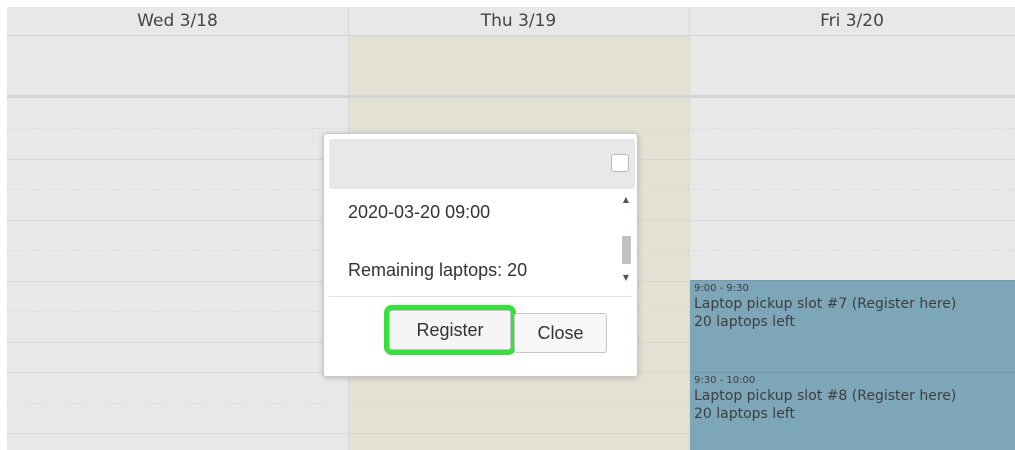 This screenshot has height=450, width=1015. What do you see at coordinates (626, 277) in the screenshot?
I see `scroll-down-icon: ▼` at bounding box center [626, 277].